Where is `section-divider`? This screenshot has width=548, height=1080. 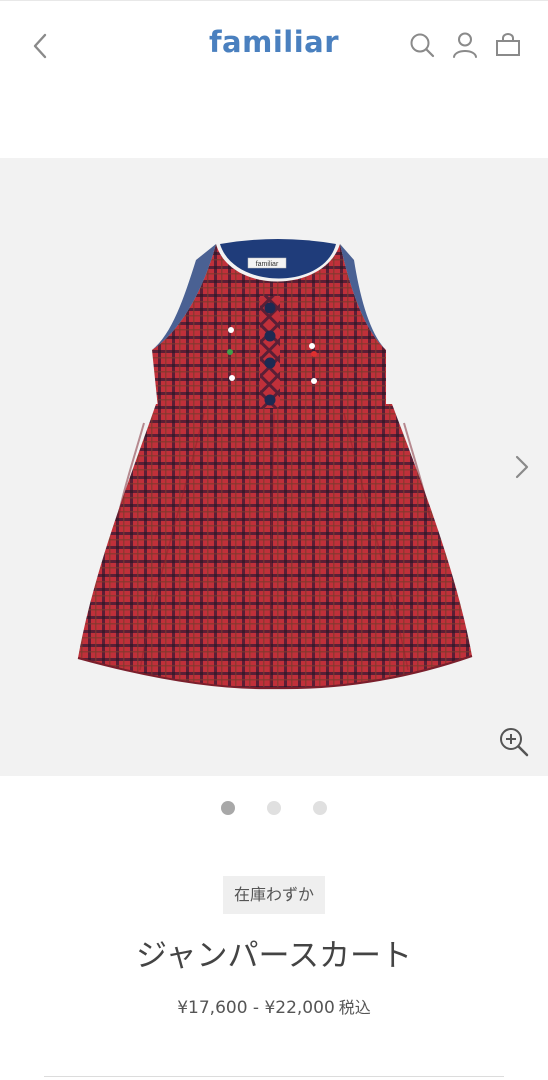
section-divider is located at coordinates (274, 1076).